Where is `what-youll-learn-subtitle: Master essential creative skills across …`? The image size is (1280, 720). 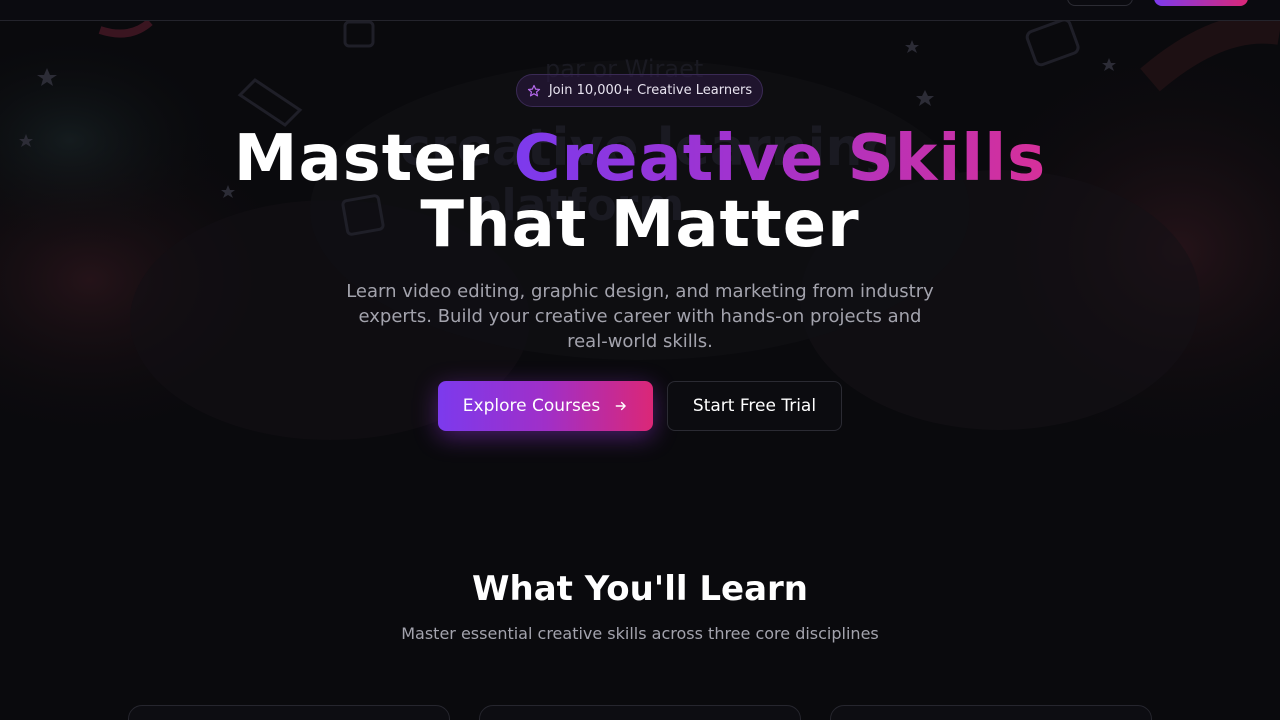 what-youll-learn-subtitle: Master essential creative skills across … is located at coordinates (640, 633).